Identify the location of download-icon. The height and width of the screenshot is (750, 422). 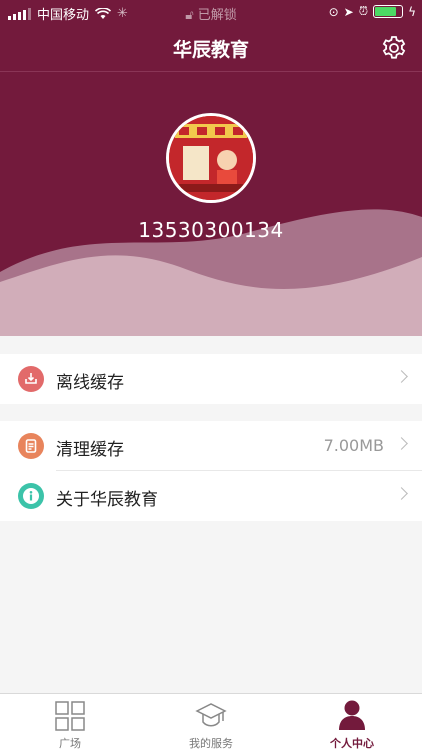
(31, 379).